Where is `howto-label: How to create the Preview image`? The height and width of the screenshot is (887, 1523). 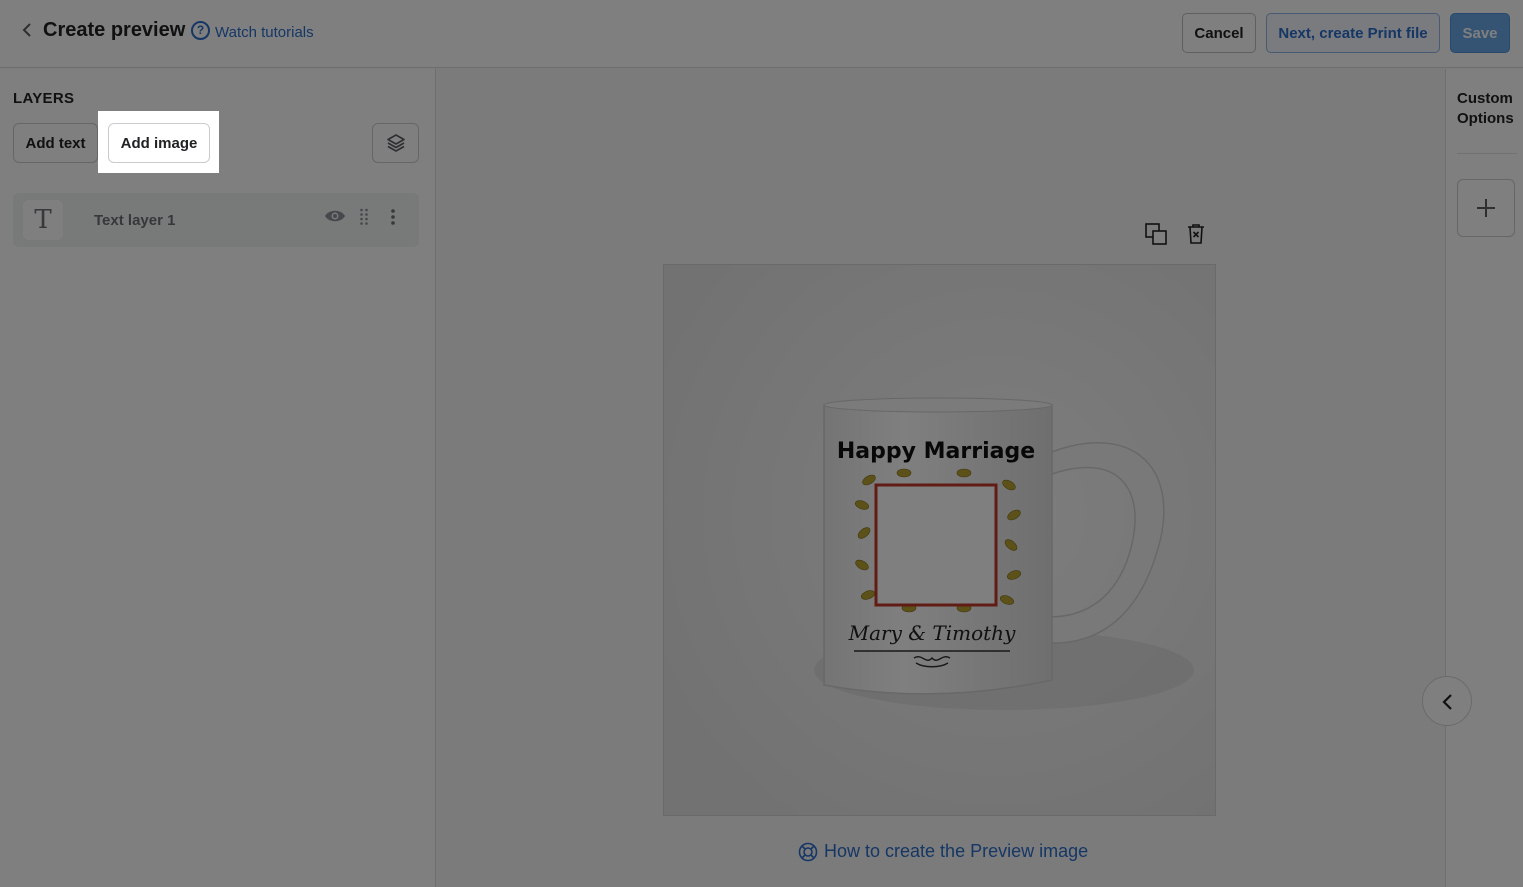 howto-label: How to create the Preview image is located at coordinates (956, 851).